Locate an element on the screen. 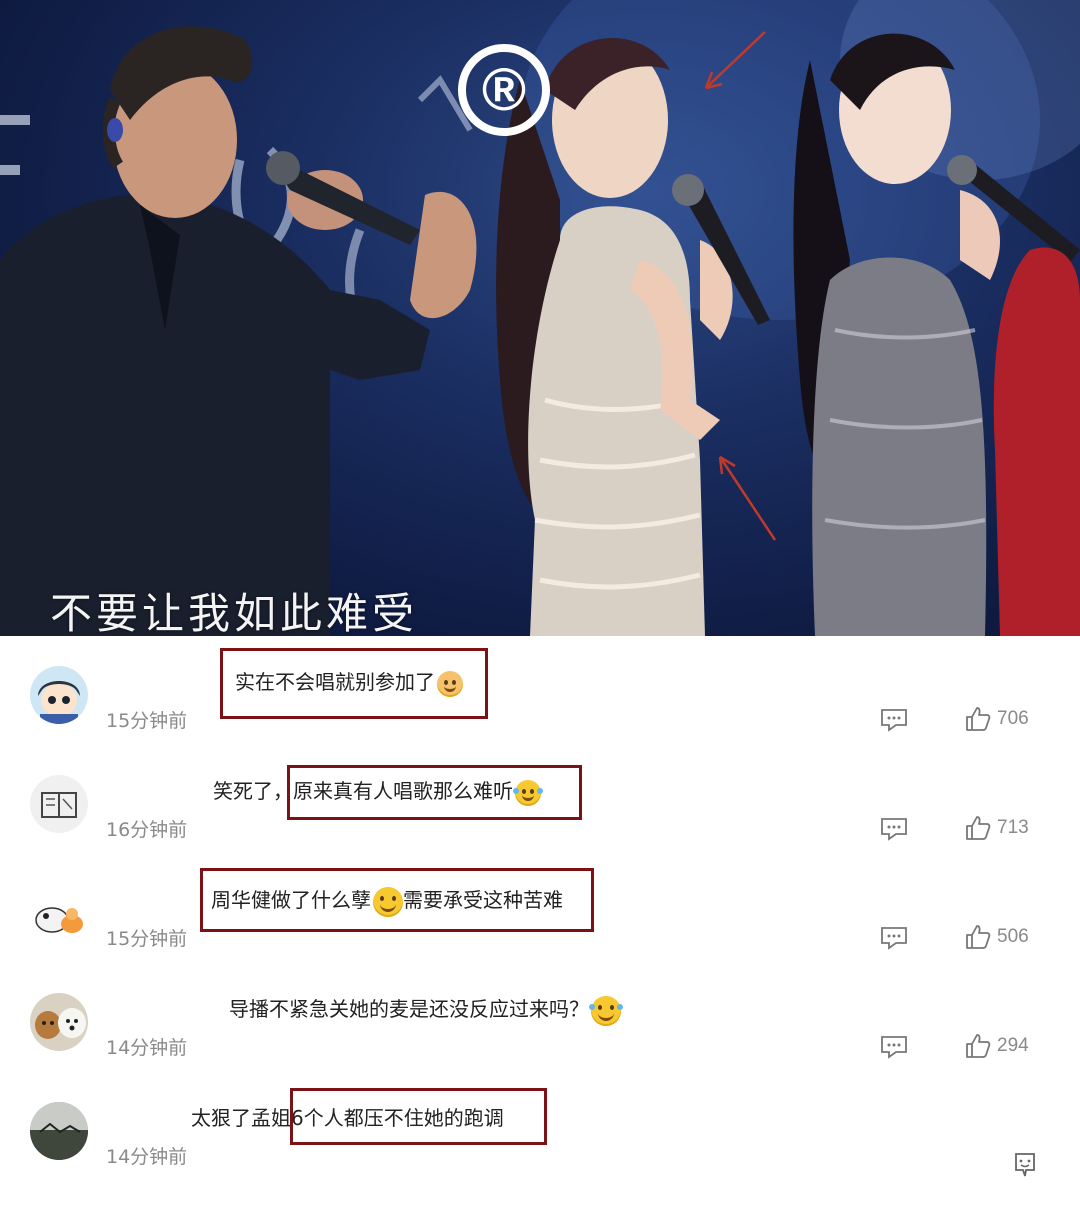  comment-prefix-text: 笑死了， is located at coordinates (253, 791).